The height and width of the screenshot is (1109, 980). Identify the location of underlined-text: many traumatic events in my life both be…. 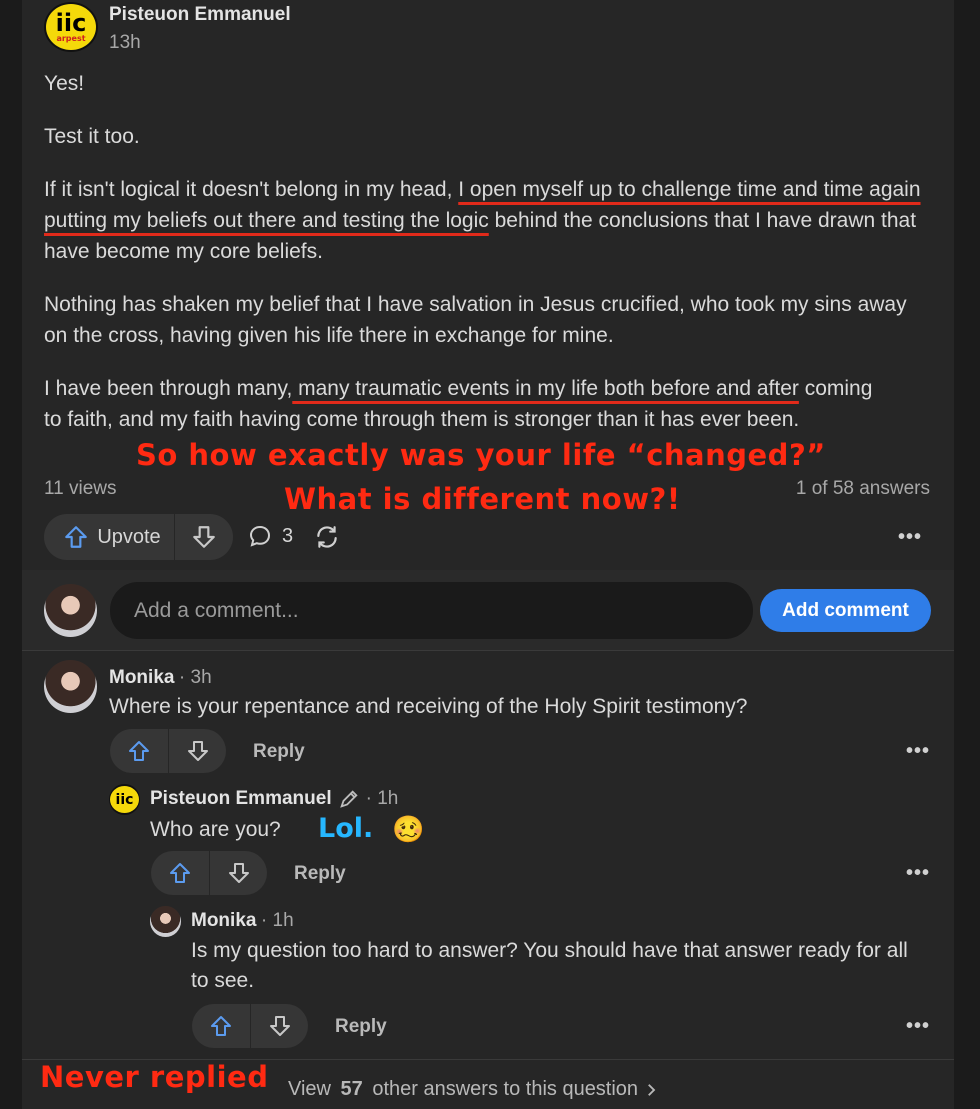
(545, 388).